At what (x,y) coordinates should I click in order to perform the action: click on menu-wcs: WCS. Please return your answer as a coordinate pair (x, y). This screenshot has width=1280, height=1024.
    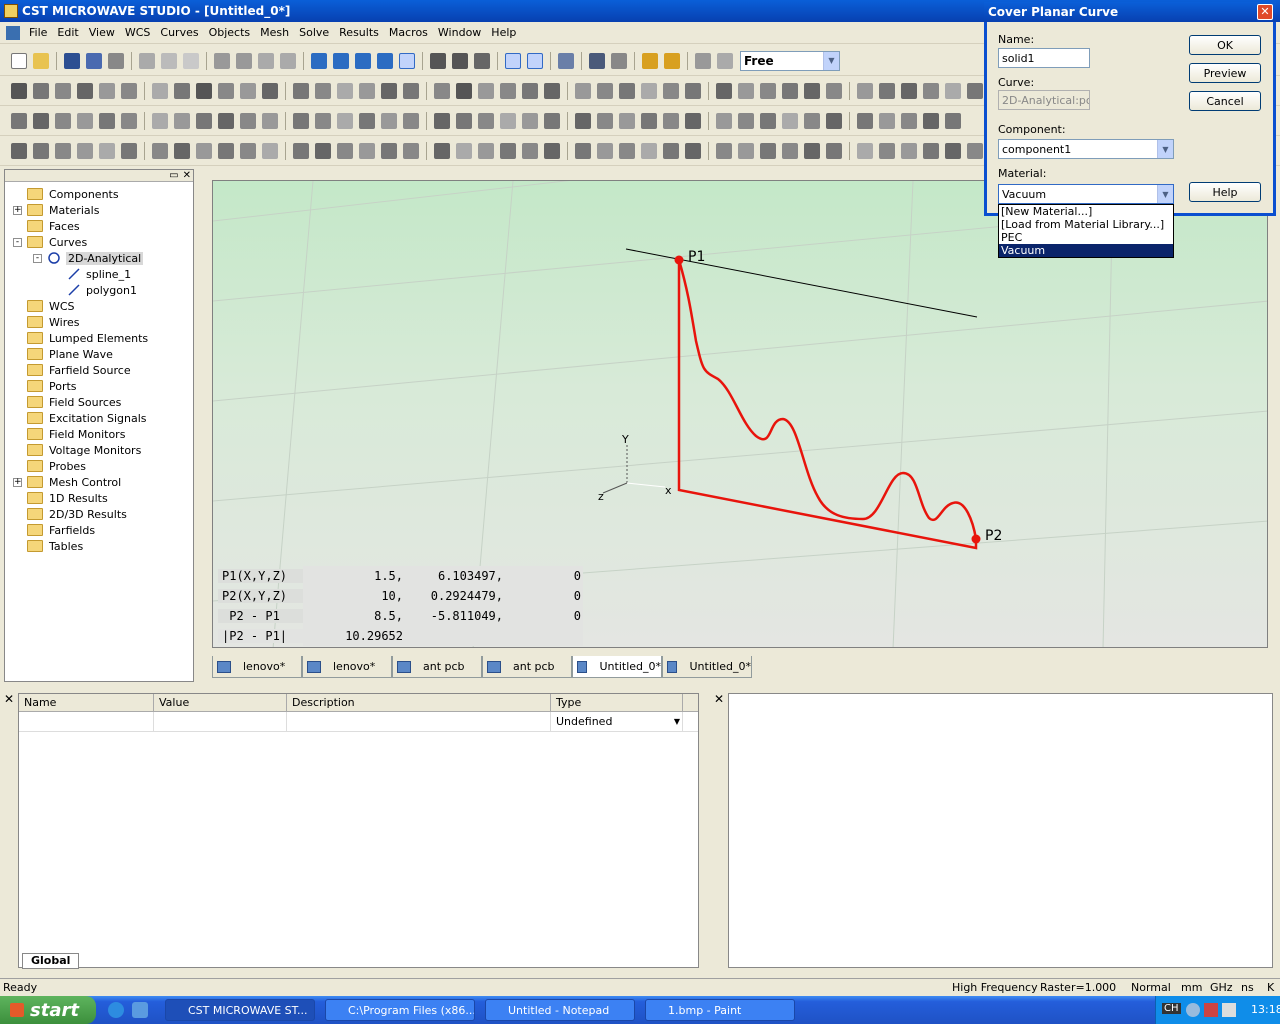
    Looking at the image, I should click on (138, 32).